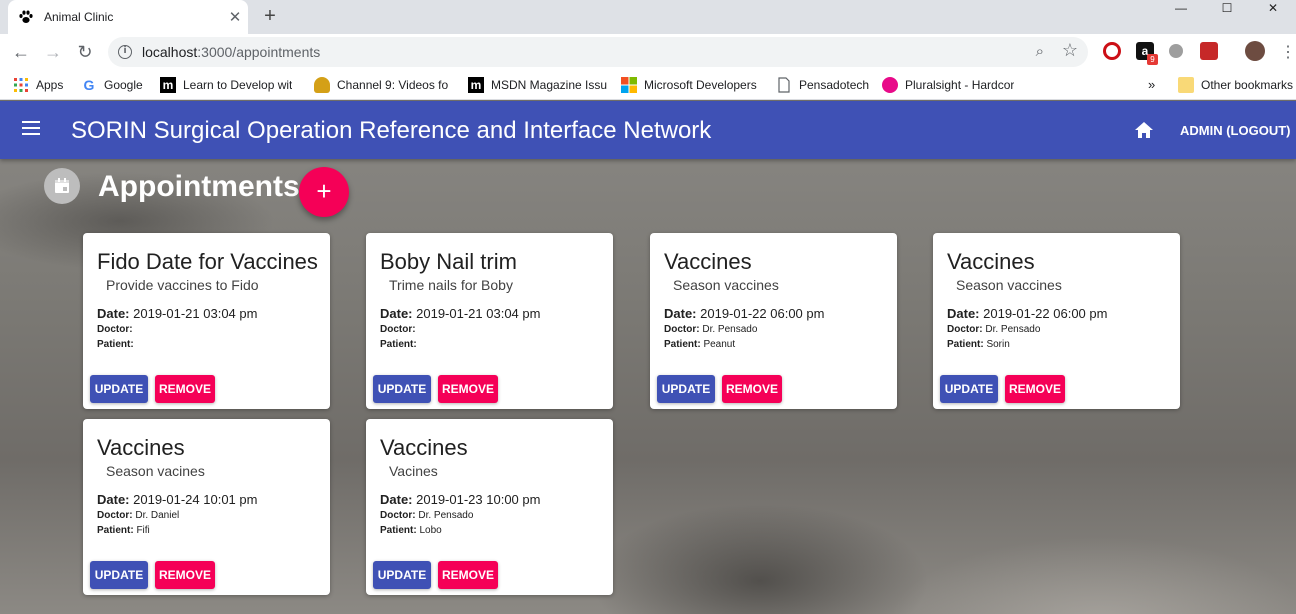 The width and height of the screenshot is (1296, 614). What do you see at coordinates (700, 344) in the screenshot?
I see `appointment-patient: Patient: Peanut` at bounding box center [700, 344].